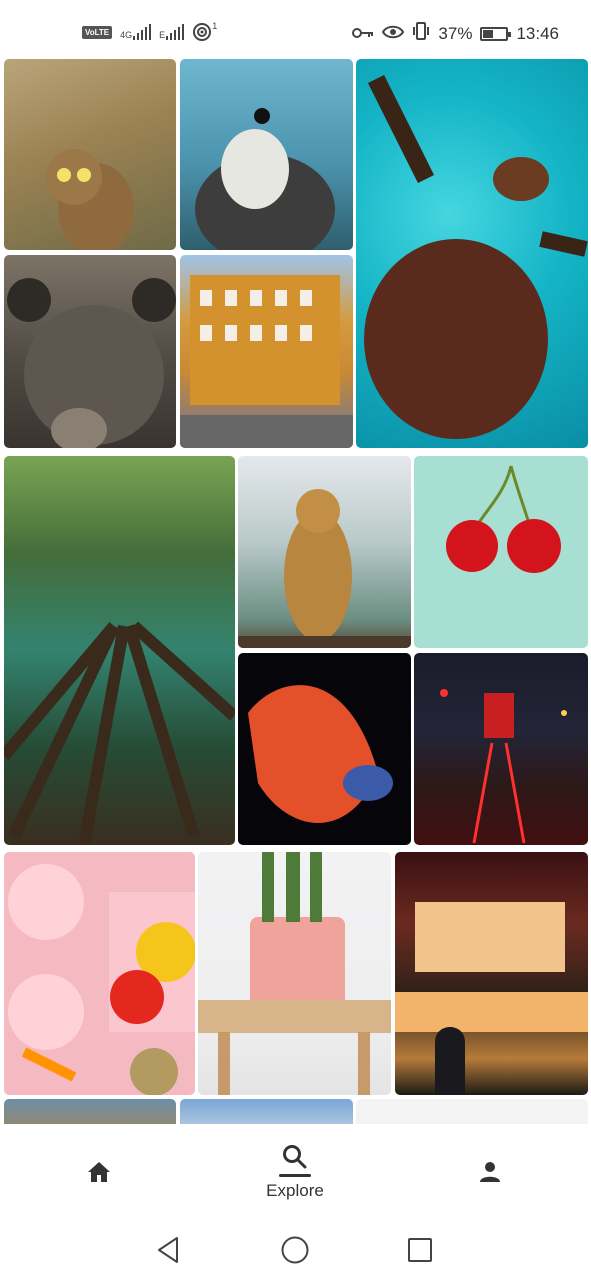  What do you see at coordinates (501, 749) in the screenshot?
I see `photo-night-tram` at bounding box center [501, 749].